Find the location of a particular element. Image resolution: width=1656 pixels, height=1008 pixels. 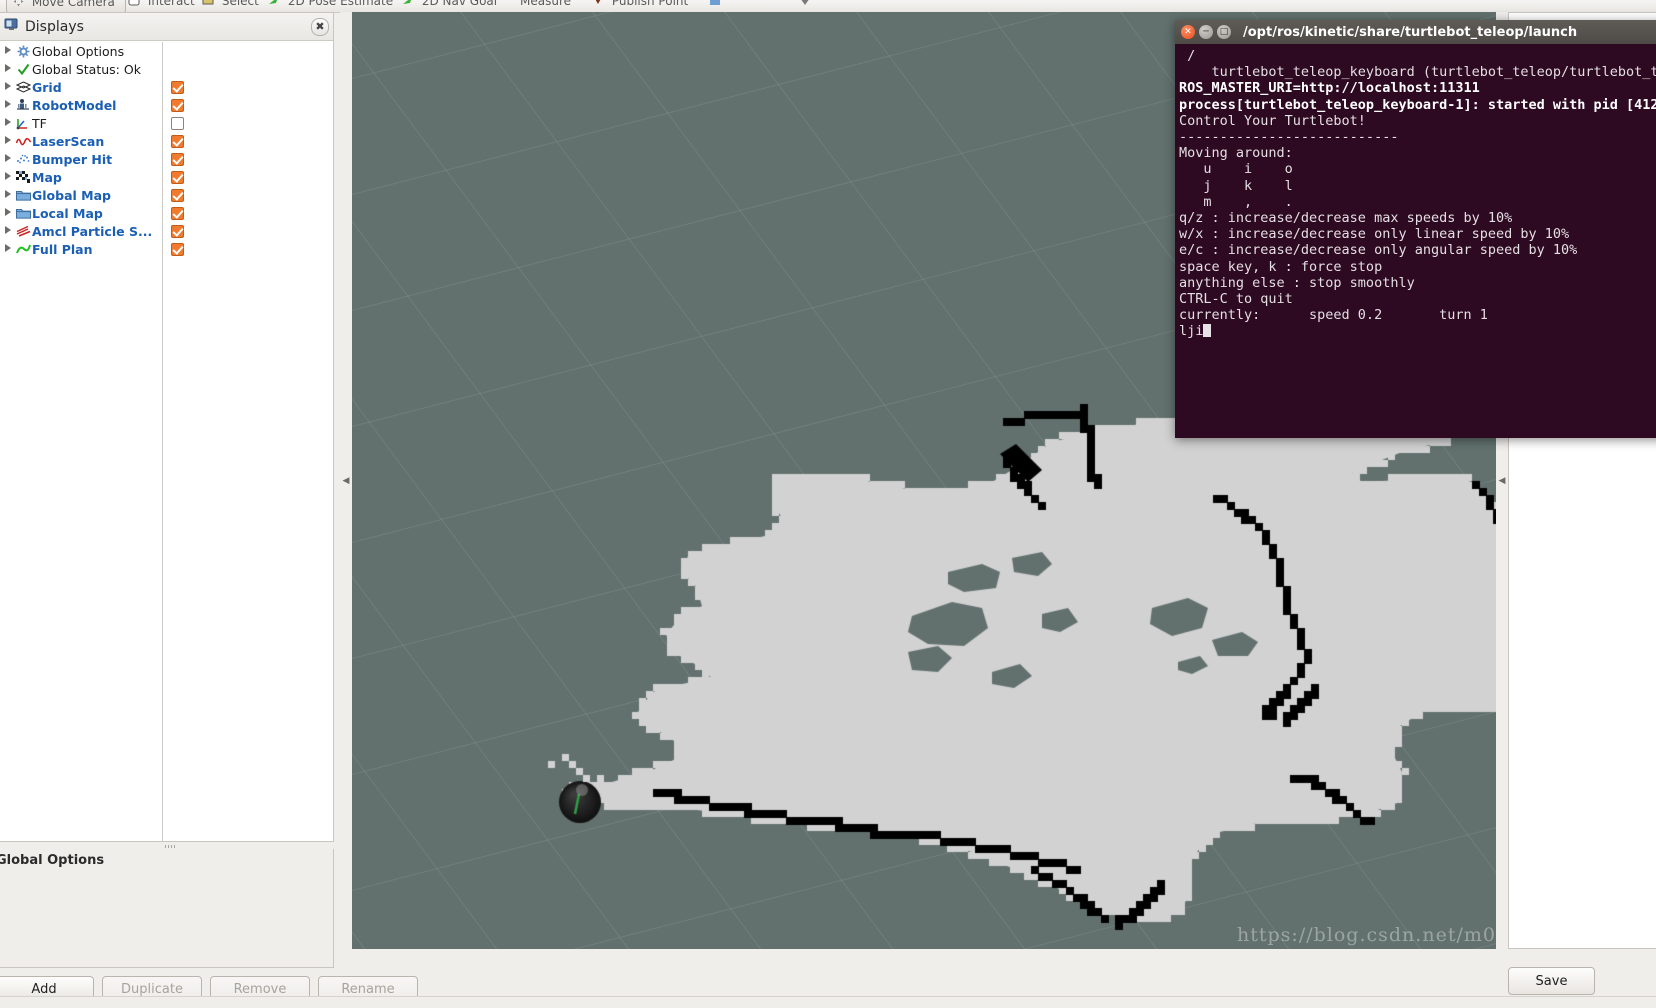

folder-icon is located at coordinates (23, 195).